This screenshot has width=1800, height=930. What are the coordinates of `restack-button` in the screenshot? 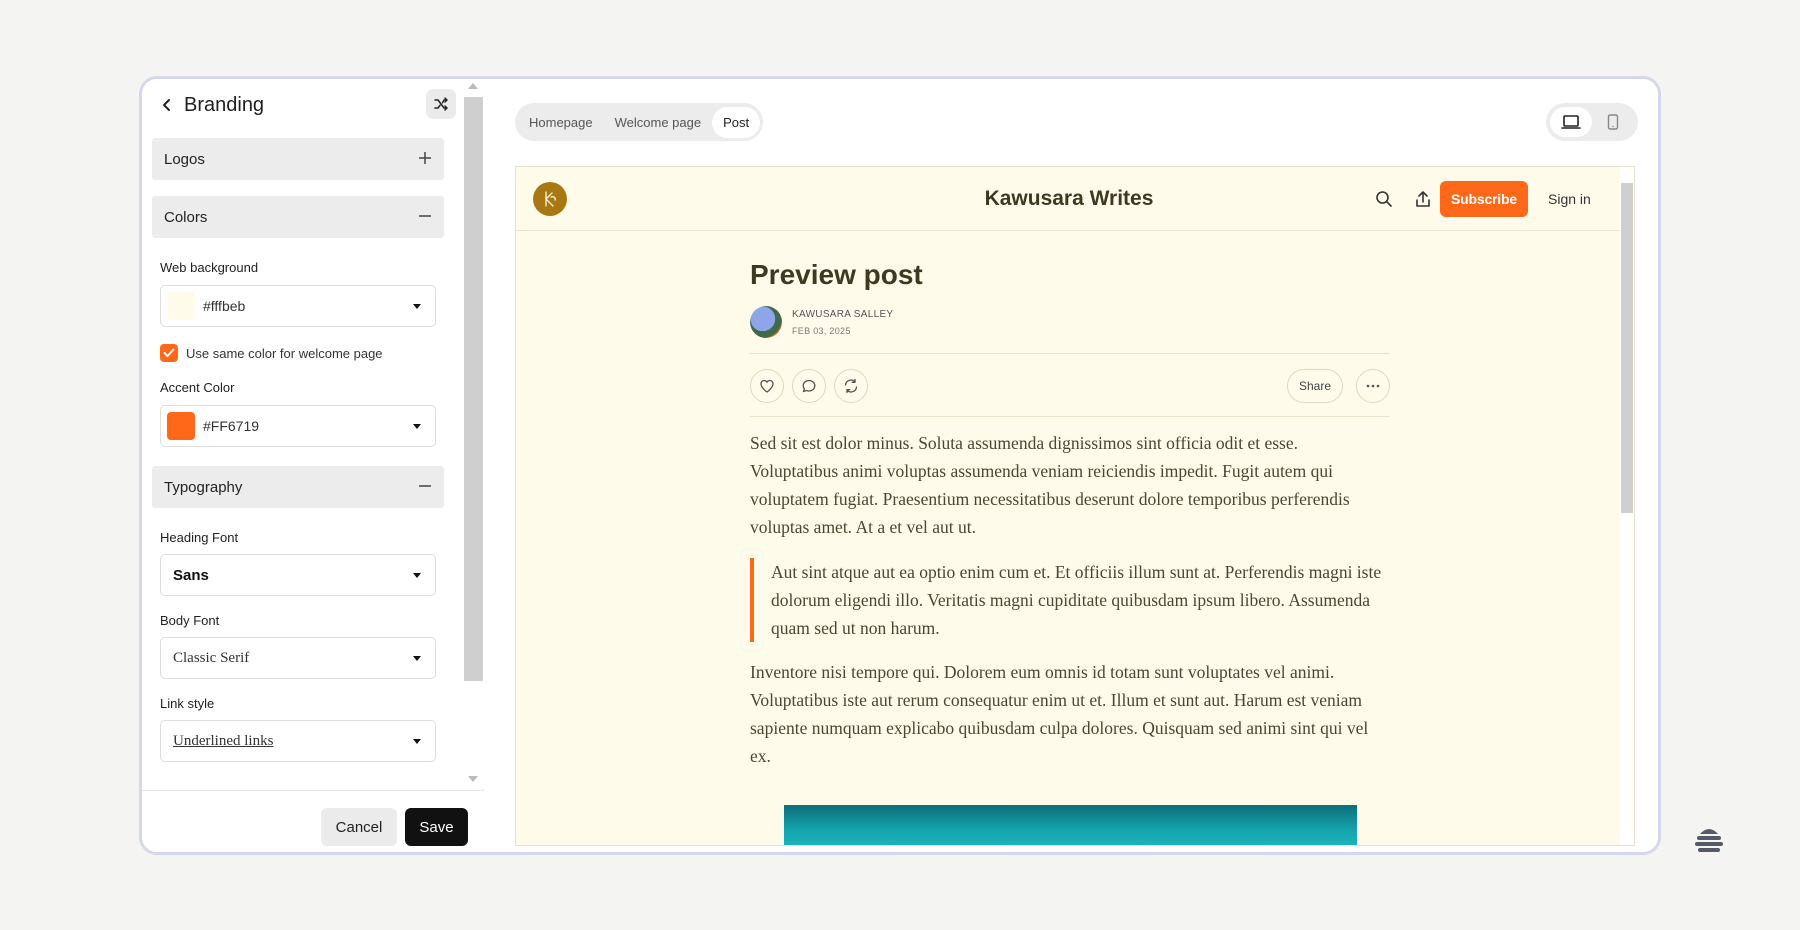 It's located at (851, 386).